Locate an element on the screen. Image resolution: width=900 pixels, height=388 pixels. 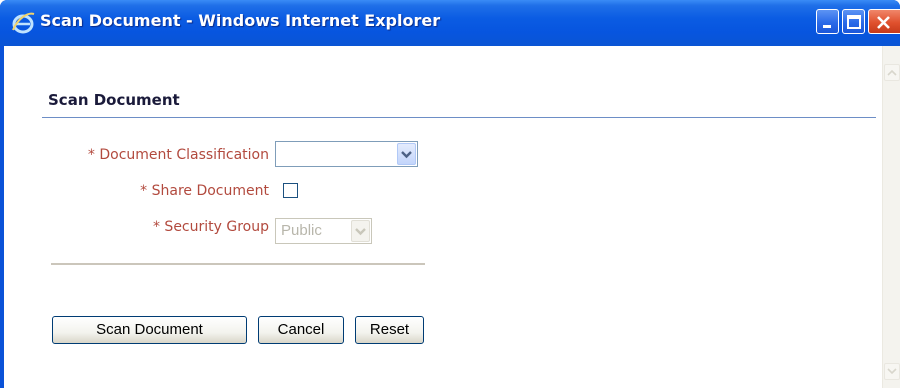
cancel-button: Cancel is located at coordinates (301, 330).